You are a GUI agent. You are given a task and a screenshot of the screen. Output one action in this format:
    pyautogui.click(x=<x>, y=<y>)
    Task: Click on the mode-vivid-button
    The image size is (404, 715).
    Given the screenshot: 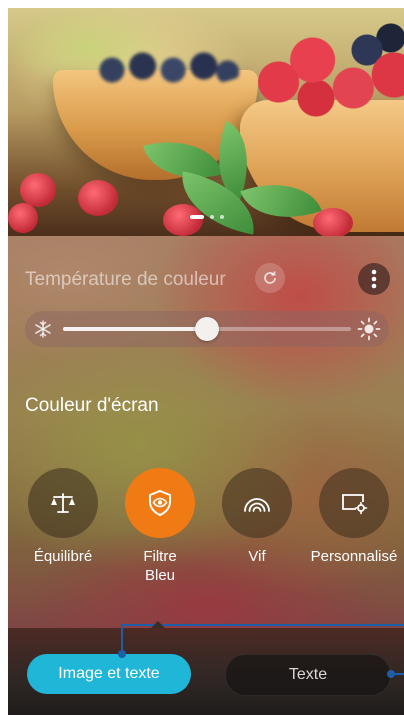 What is the action you would take?
    pyautogui.click(x=257, y=503)
    